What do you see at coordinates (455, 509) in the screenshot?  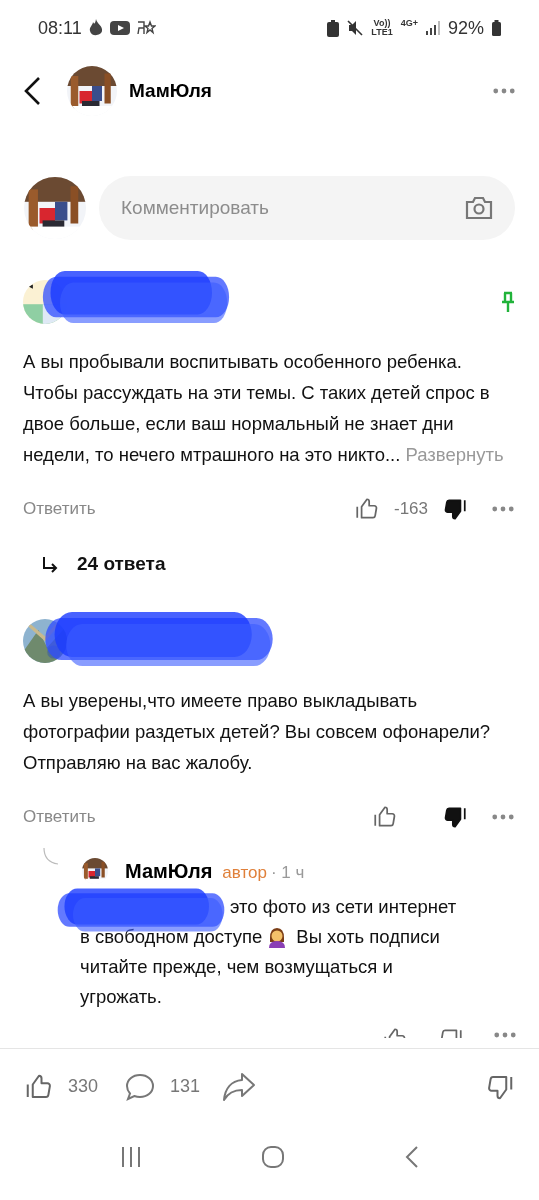 I see `thumbs-down-icon` at bounding box center [455, 509].